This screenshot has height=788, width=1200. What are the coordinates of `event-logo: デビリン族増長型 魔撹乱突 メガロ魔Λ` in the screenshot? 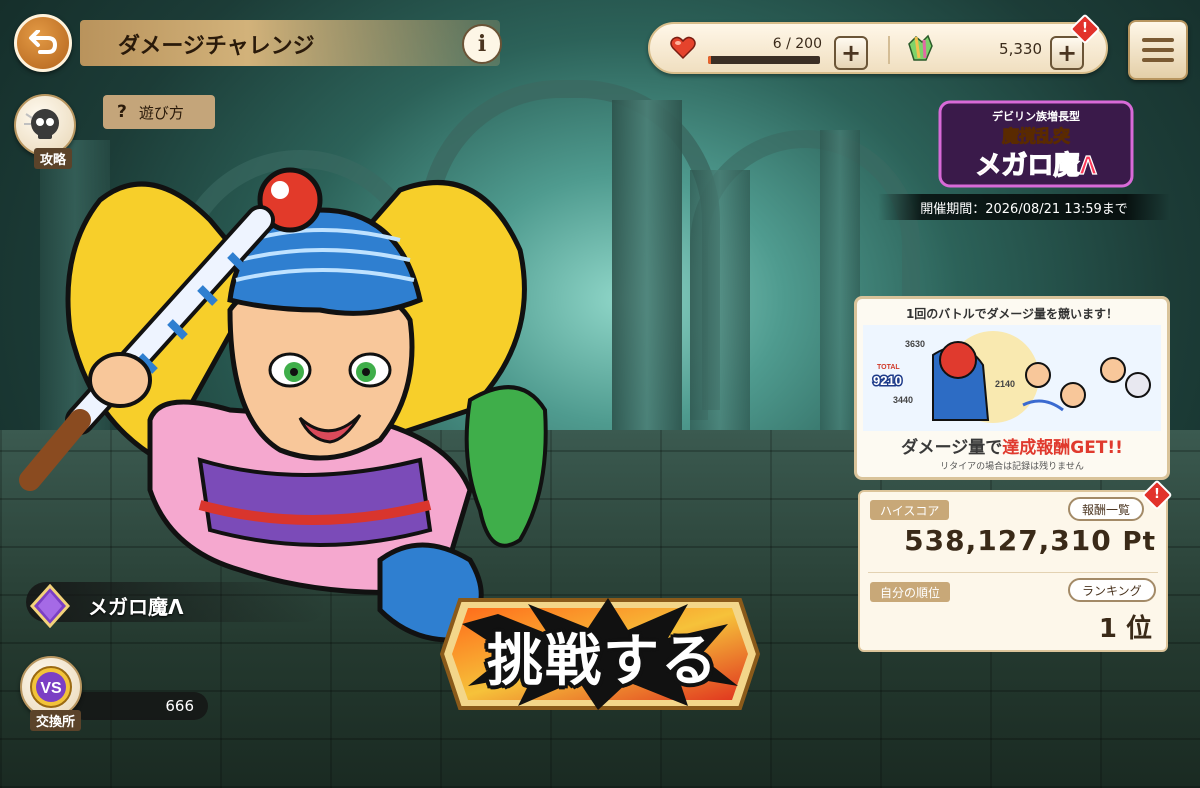 It's located at (1036, 144).